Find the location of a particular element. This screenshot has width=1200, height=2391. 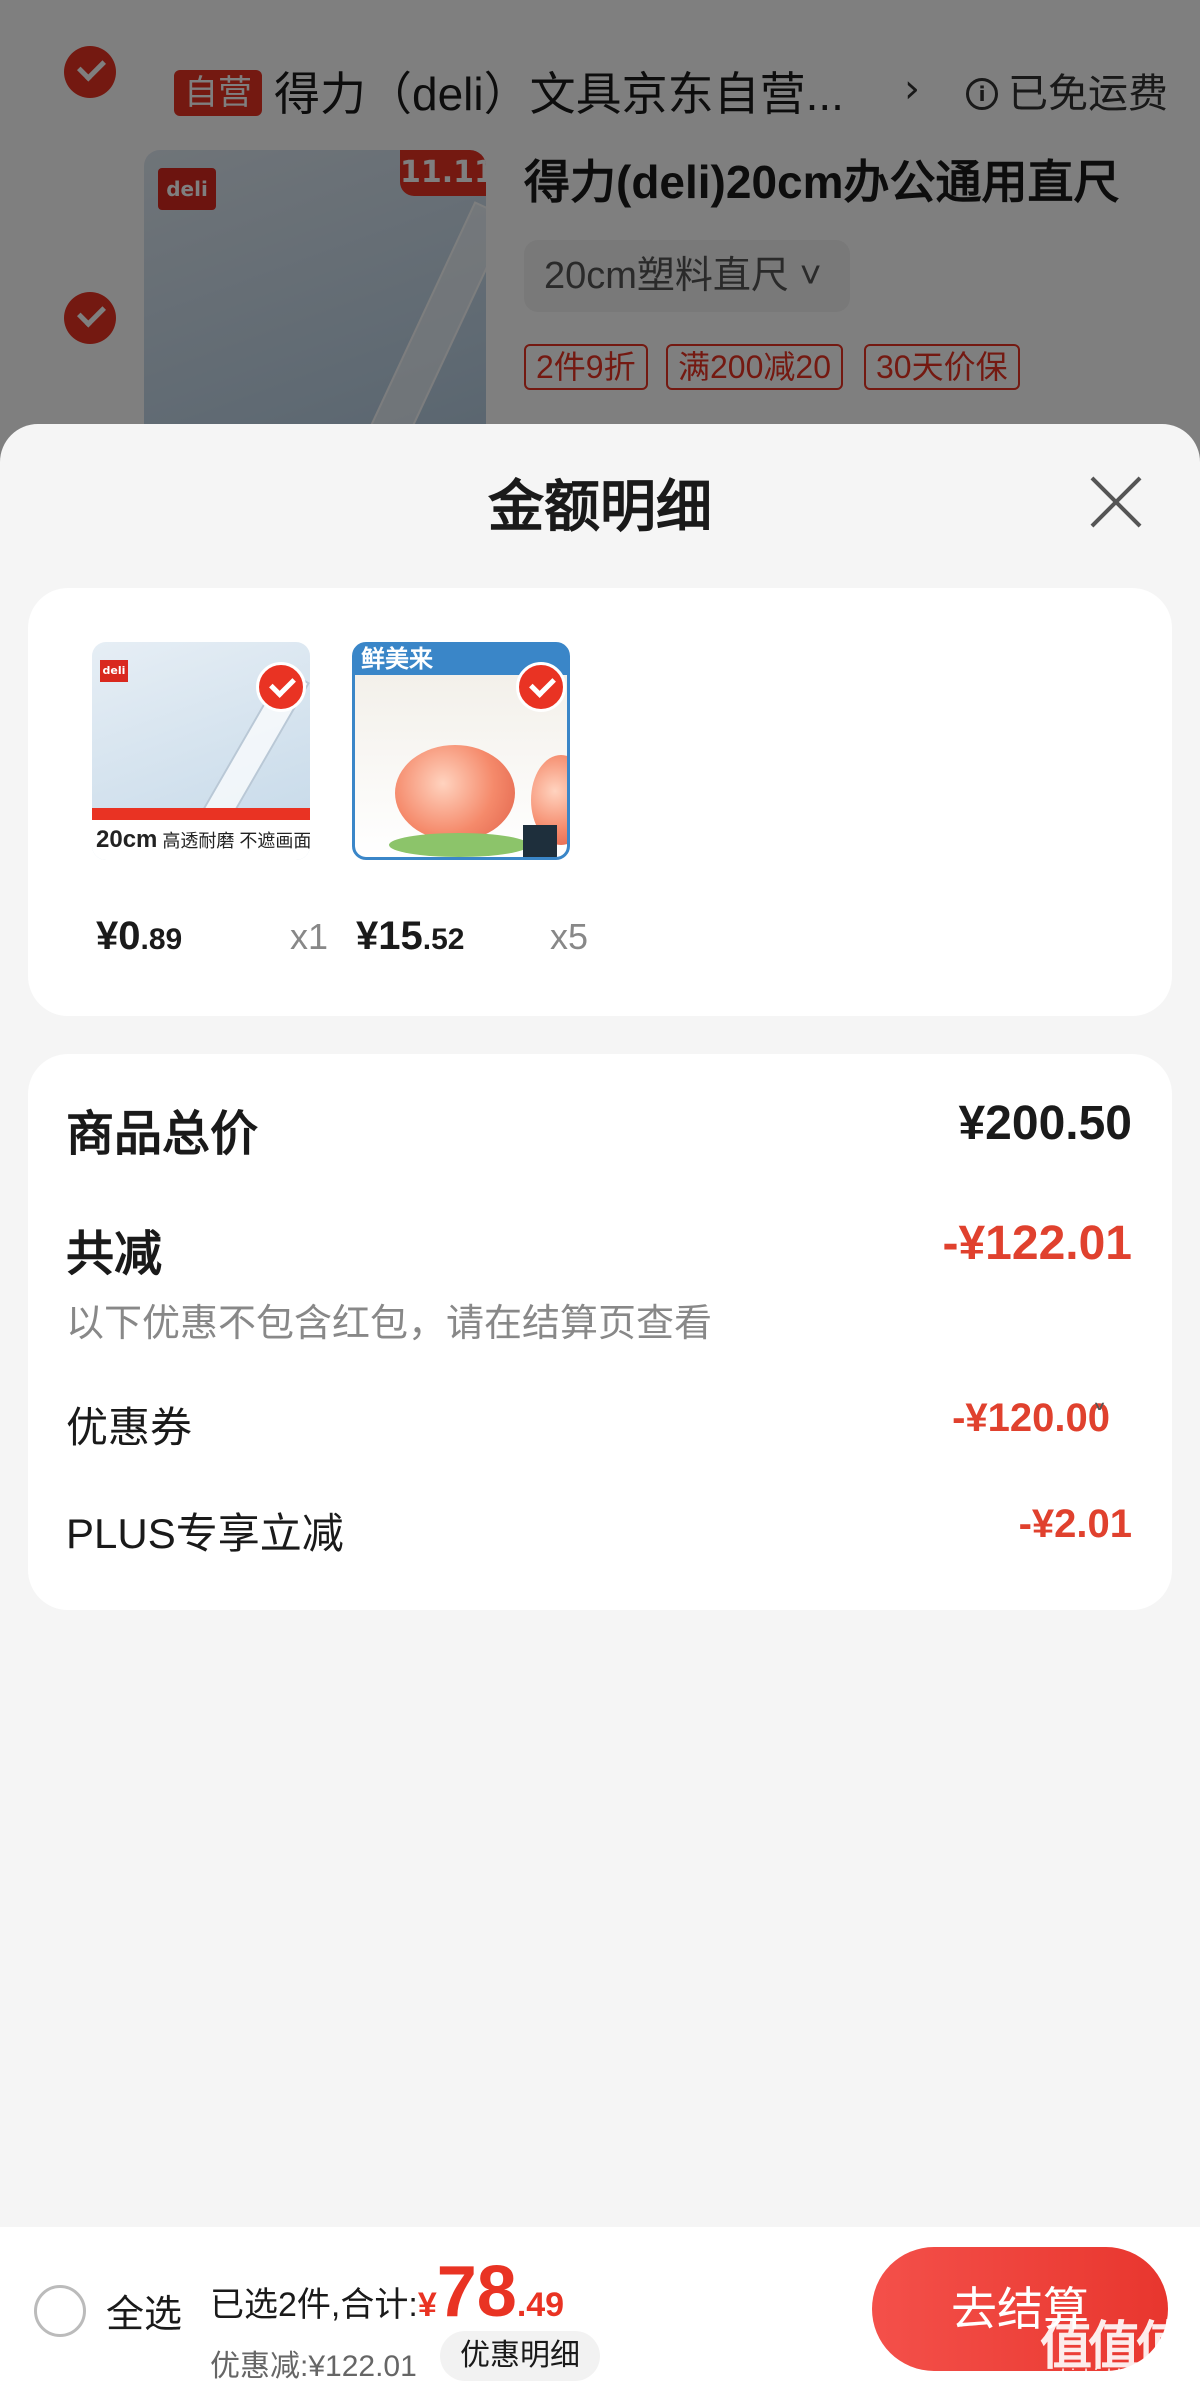

checkout-bar: 全选 已选2件,合计:¥78.49 优惠减:¥122.01 优惠明细 去结算 is located at coordinates (600, 2309).